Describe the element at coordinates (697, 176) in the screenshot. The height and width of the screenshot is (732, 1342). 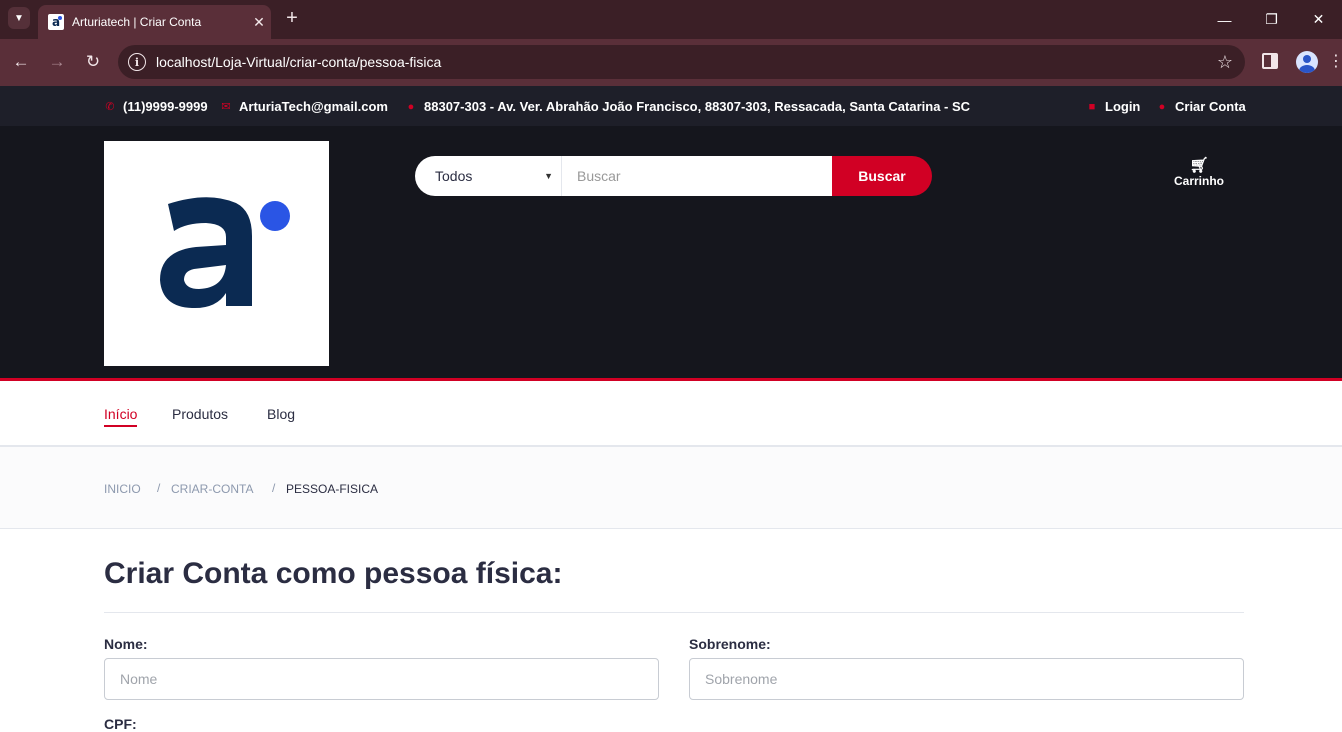
I see `search-input: Buscar` at that location.